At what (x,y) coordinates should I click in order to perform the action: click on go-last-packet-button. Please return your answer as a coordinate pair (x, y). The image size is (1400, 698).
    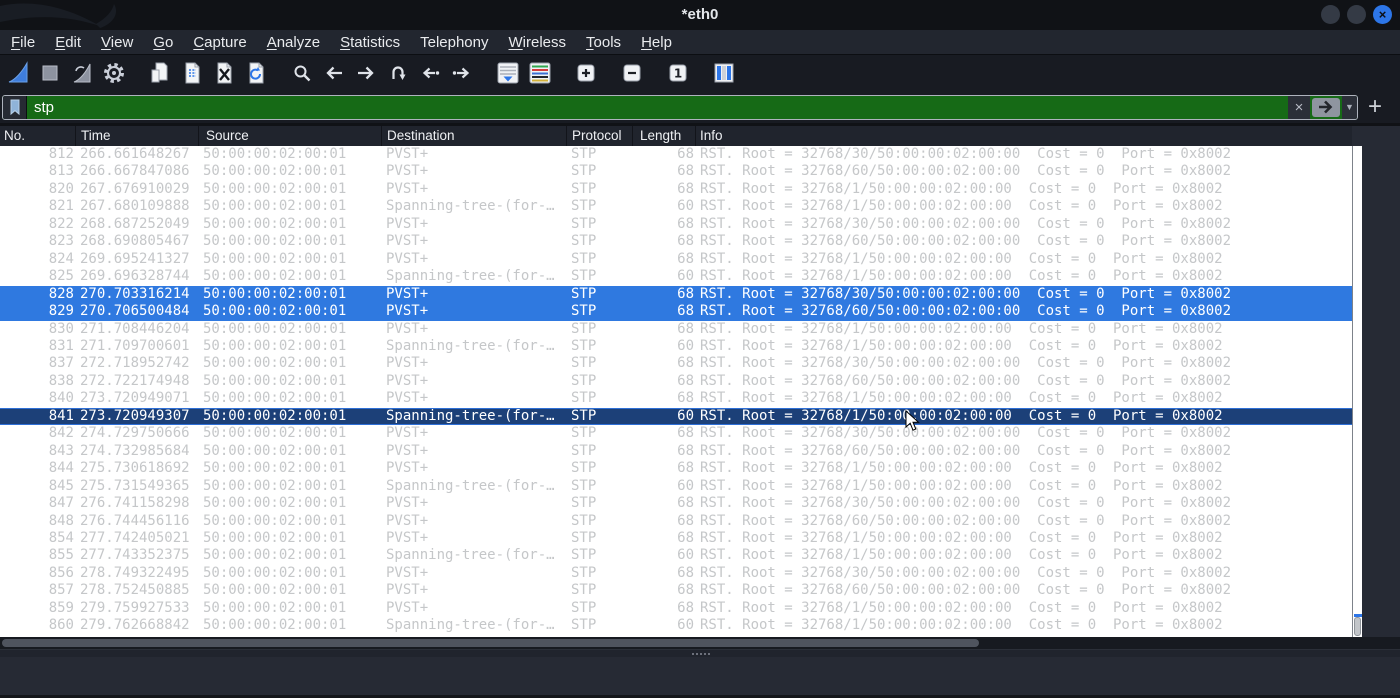
    Looking at the image, I should click on (462, 73).